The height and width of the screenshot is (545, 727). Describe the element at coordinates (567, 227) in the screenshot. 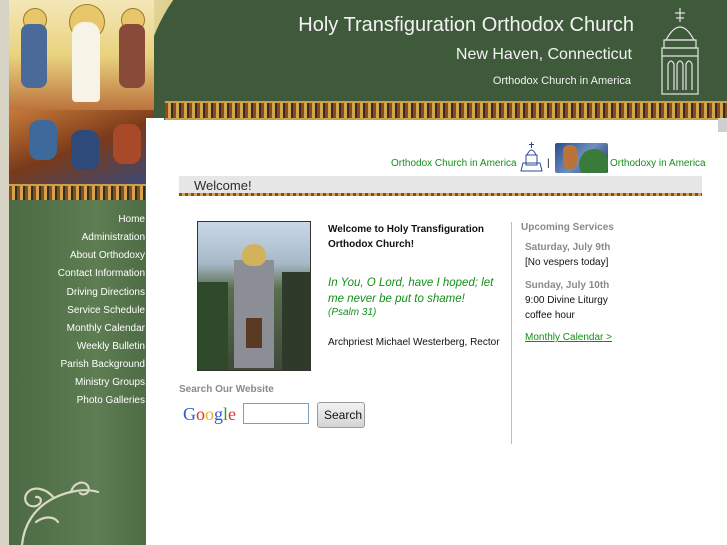

I see `upcoming-services-heading: Upcoming Services` at that location.